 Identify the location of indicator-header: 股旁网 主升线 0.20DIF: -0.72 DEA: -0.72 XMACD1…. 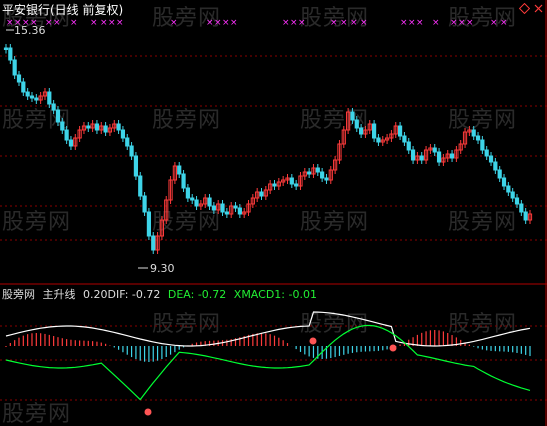
(161, 294).